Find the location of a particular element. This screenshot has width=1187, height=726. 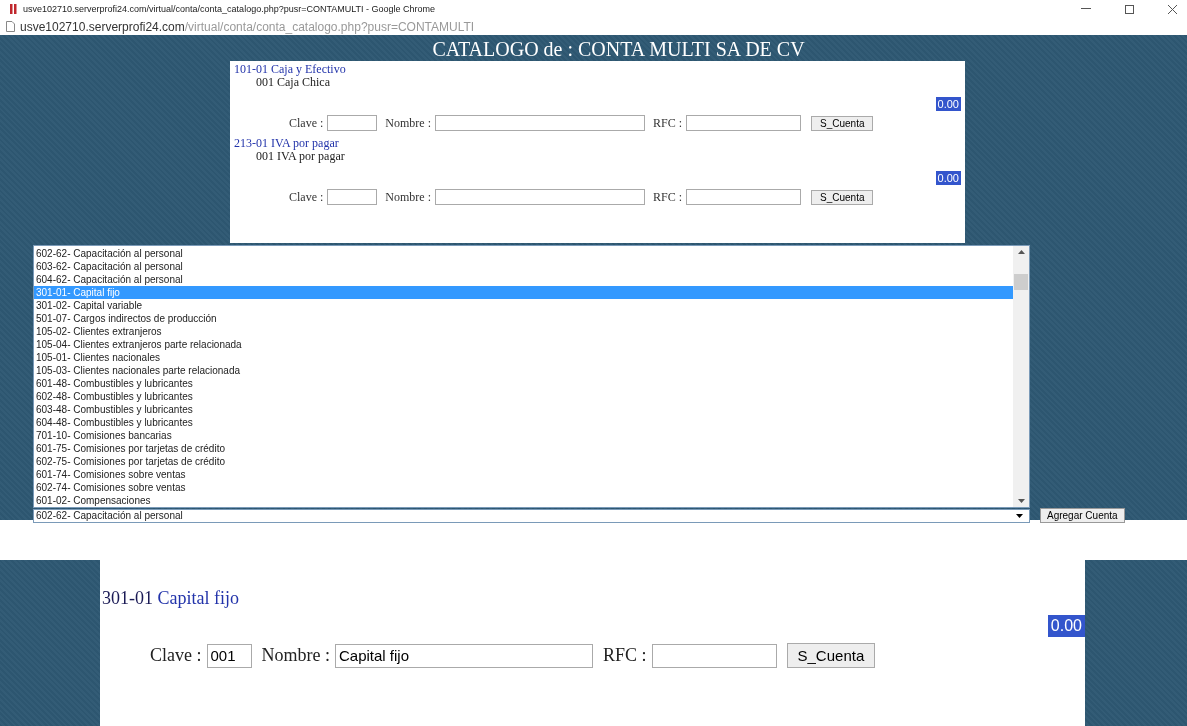

scroll-up-icon is located at coordinates (1021, 252).